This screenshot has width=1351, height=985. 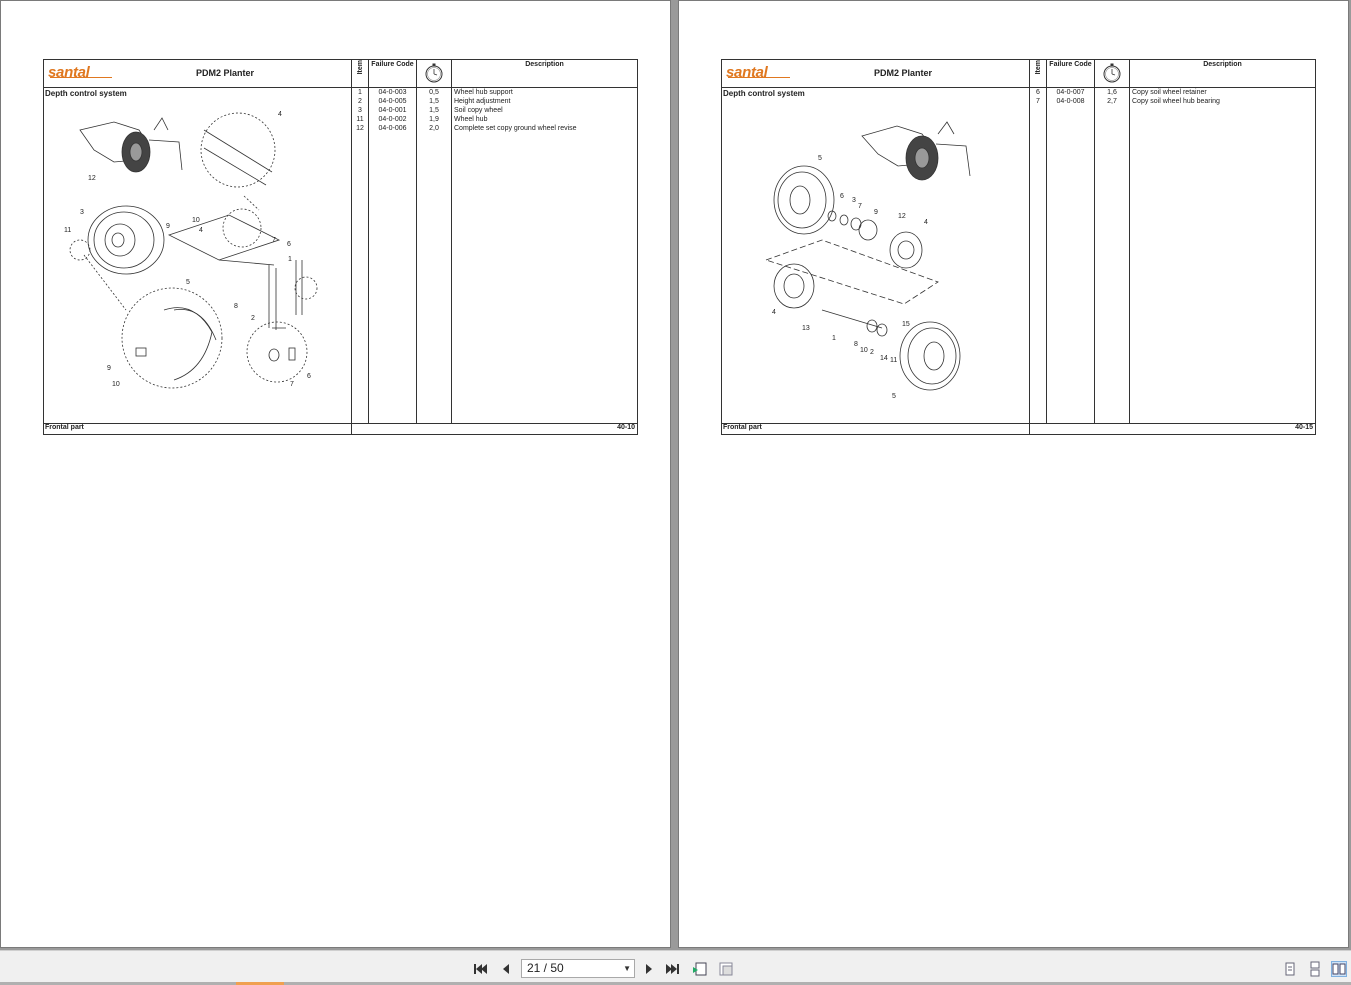 What do you see at coordinates (1315, 969) in the screenshot?
I see `continuous-page-icon` at bounding box center [1315, 969].